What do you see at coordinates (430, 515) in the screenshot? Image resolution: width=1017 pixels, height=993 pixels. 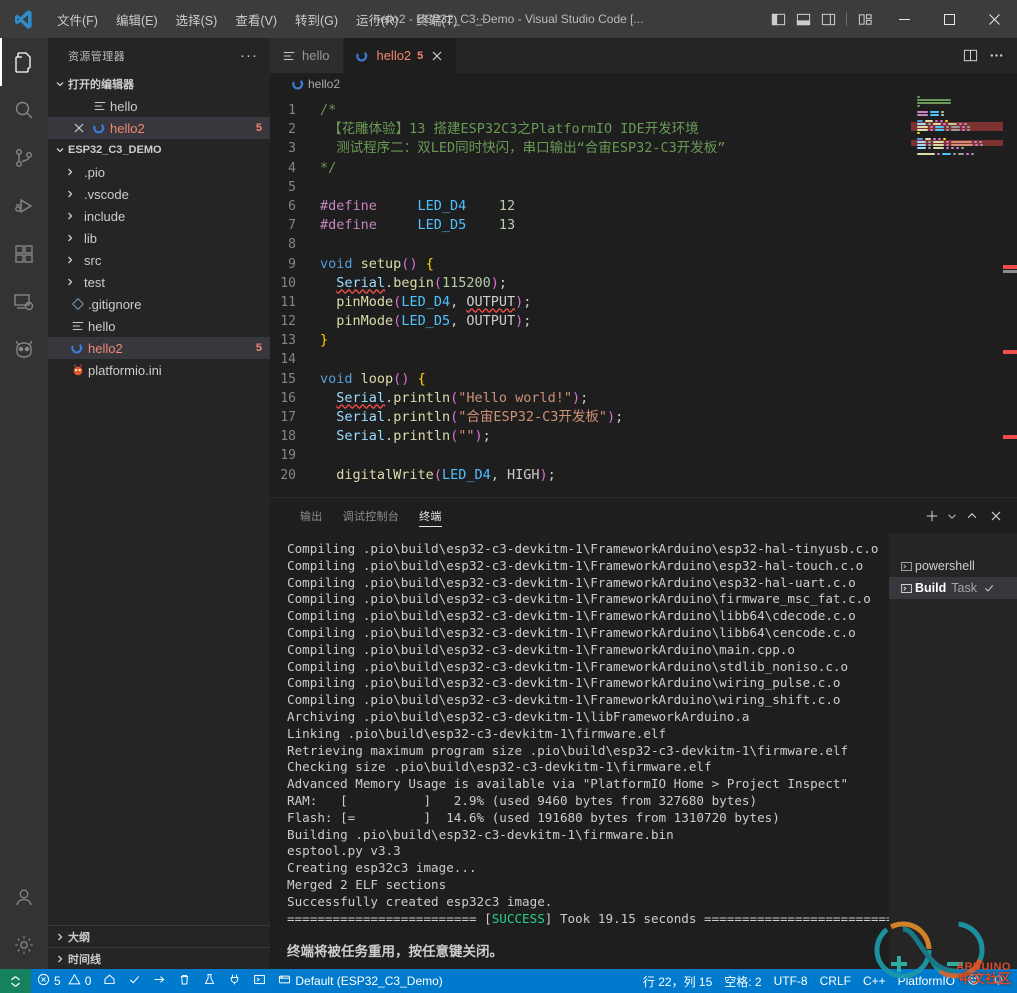 I see `tab-terminal: 终端` at bounding box center [430, 515].